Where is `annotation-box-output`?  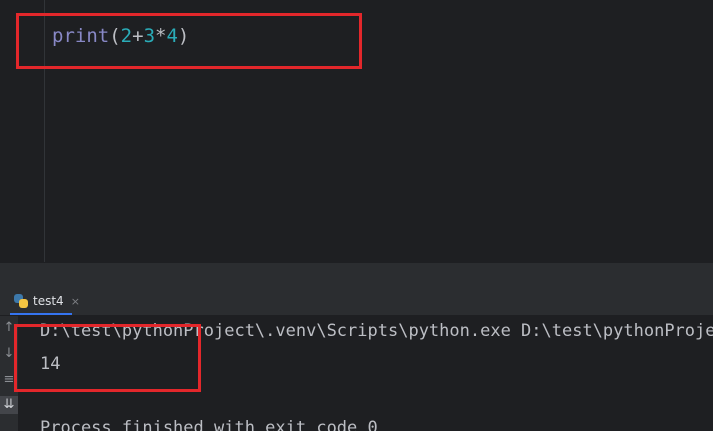
annotation-box-output is located at coordinates (107, 358).